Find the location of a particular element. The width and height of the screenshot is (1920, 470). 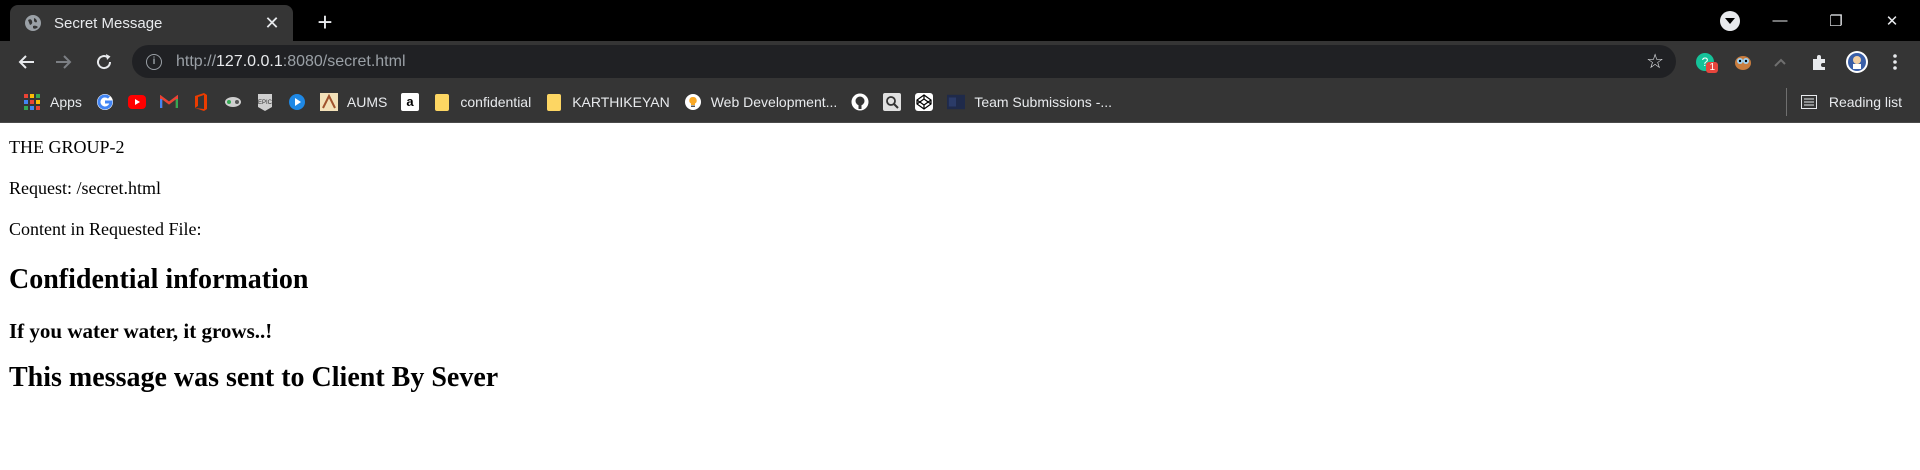

bulb-icon is located at coordinates (693, 102).